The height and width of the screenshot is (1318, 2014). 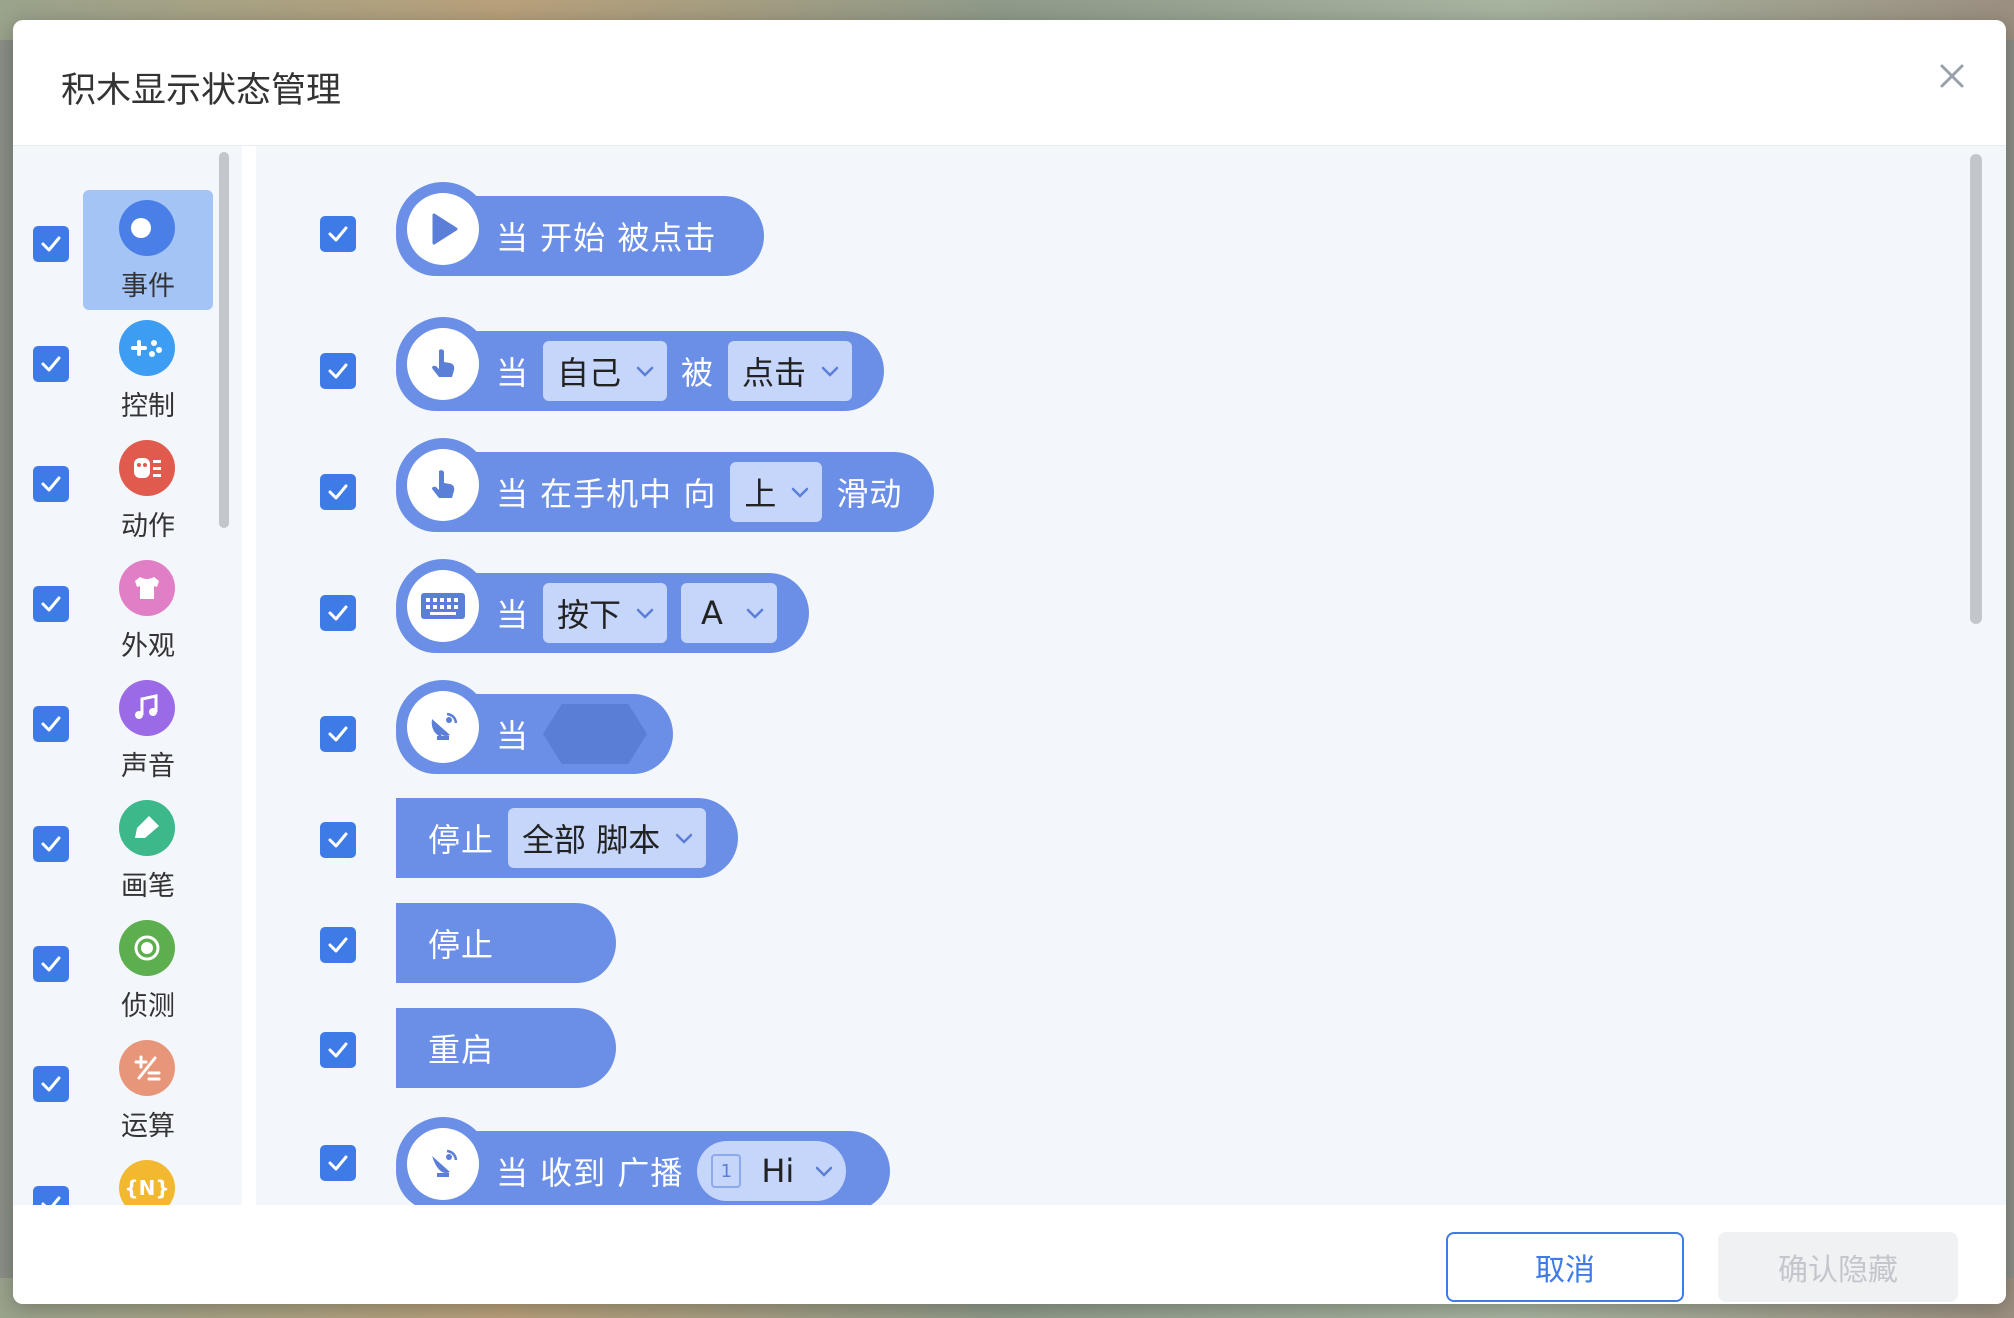 I want to click on category-pen: 画笔, so click(x=113, y=850).